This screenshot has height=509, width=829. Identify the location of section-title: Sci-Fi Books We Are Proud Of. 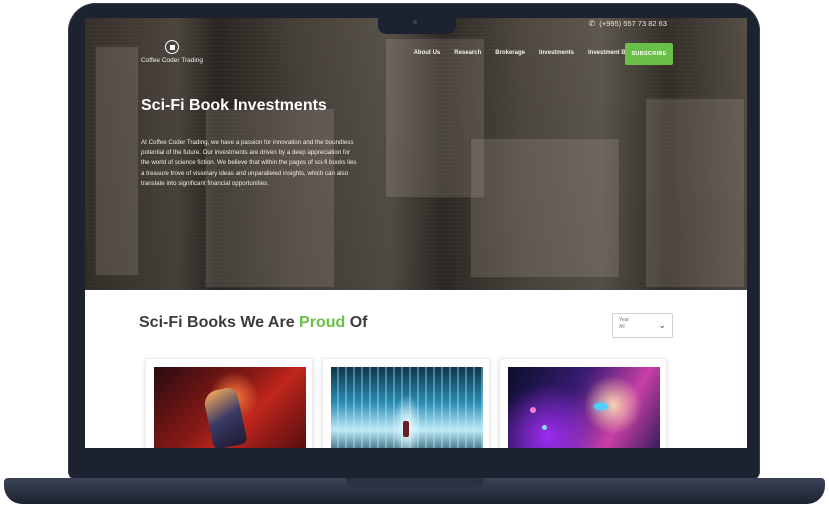
(253, 323).